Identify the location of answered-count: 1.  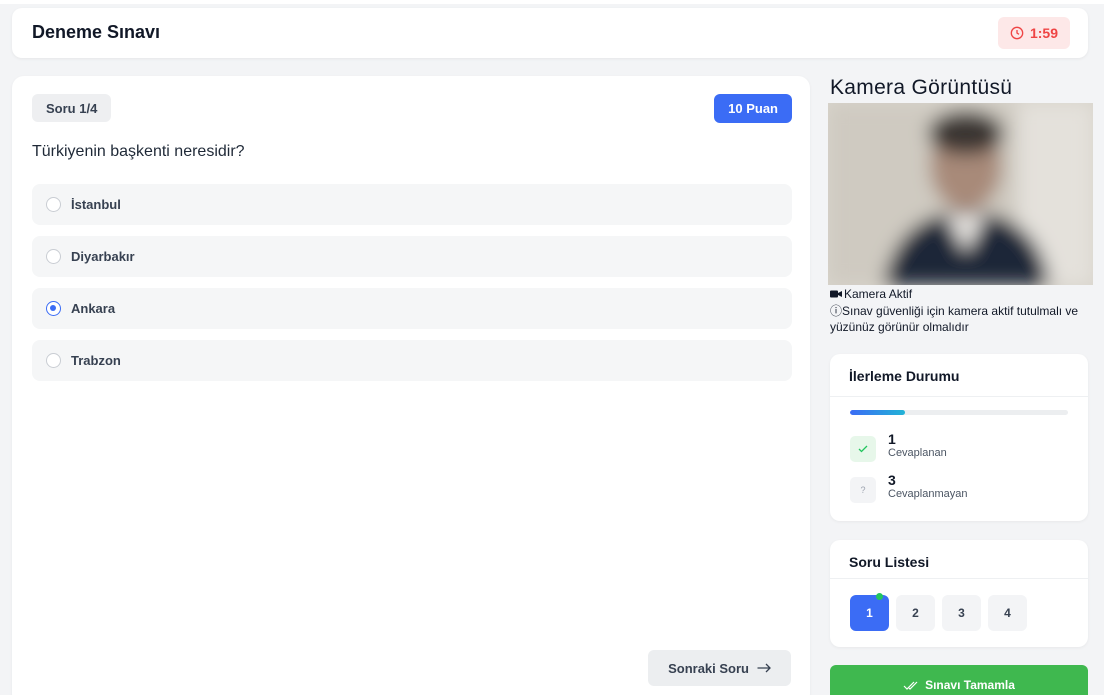
(892, 439).